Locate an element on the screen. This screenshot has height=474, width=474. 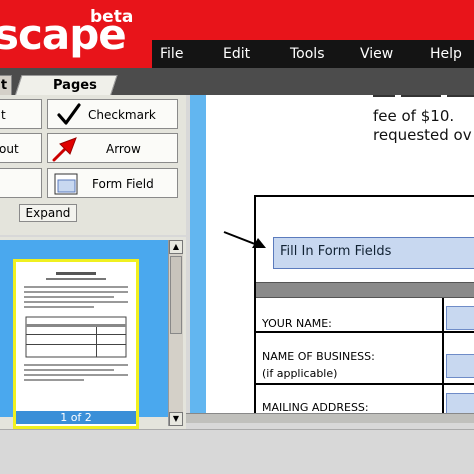
document-text-line: requested ov is located at coordinates (422, 135).